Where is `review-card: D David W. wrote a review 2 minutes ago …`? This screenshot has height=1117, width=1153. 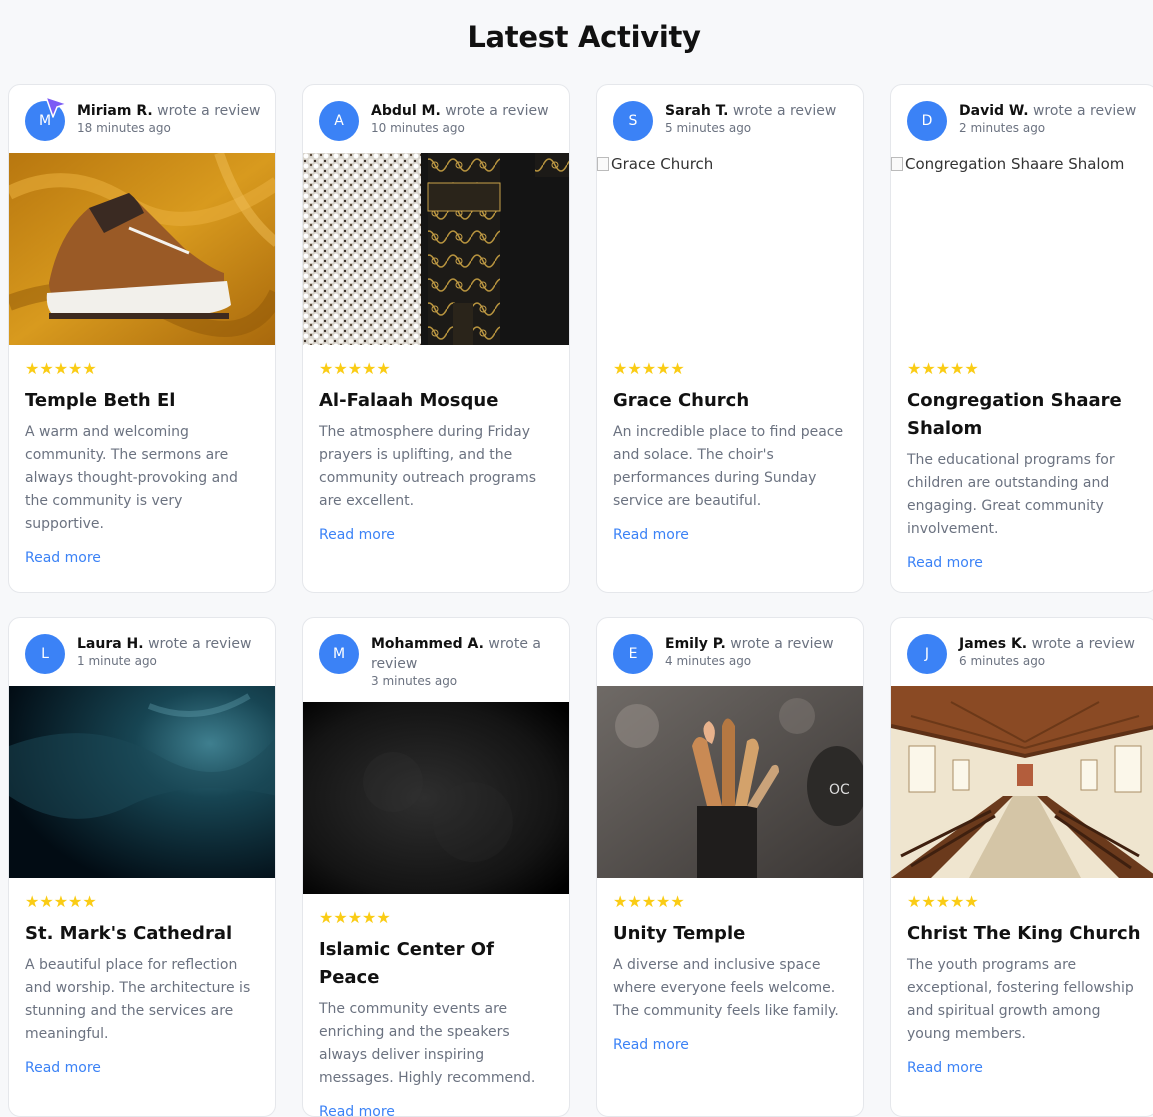 review-card: D David W. wrote a review 2 minutes ago … is located at coordinates (1021, 338).